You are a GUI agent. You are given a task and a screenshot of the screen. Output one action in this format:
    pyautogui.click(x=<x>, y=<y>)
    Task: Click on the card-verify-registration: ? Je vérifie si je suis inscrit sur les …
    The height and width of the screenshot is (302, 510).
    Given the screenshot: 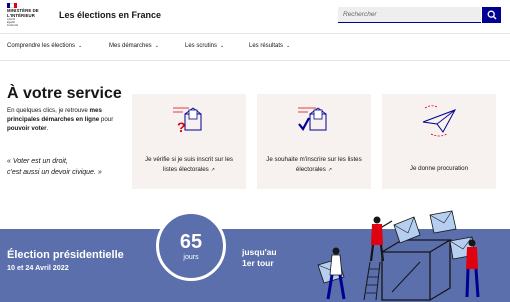 What is the action you would take?
    pyautogui.click(x=189, y=141)
    